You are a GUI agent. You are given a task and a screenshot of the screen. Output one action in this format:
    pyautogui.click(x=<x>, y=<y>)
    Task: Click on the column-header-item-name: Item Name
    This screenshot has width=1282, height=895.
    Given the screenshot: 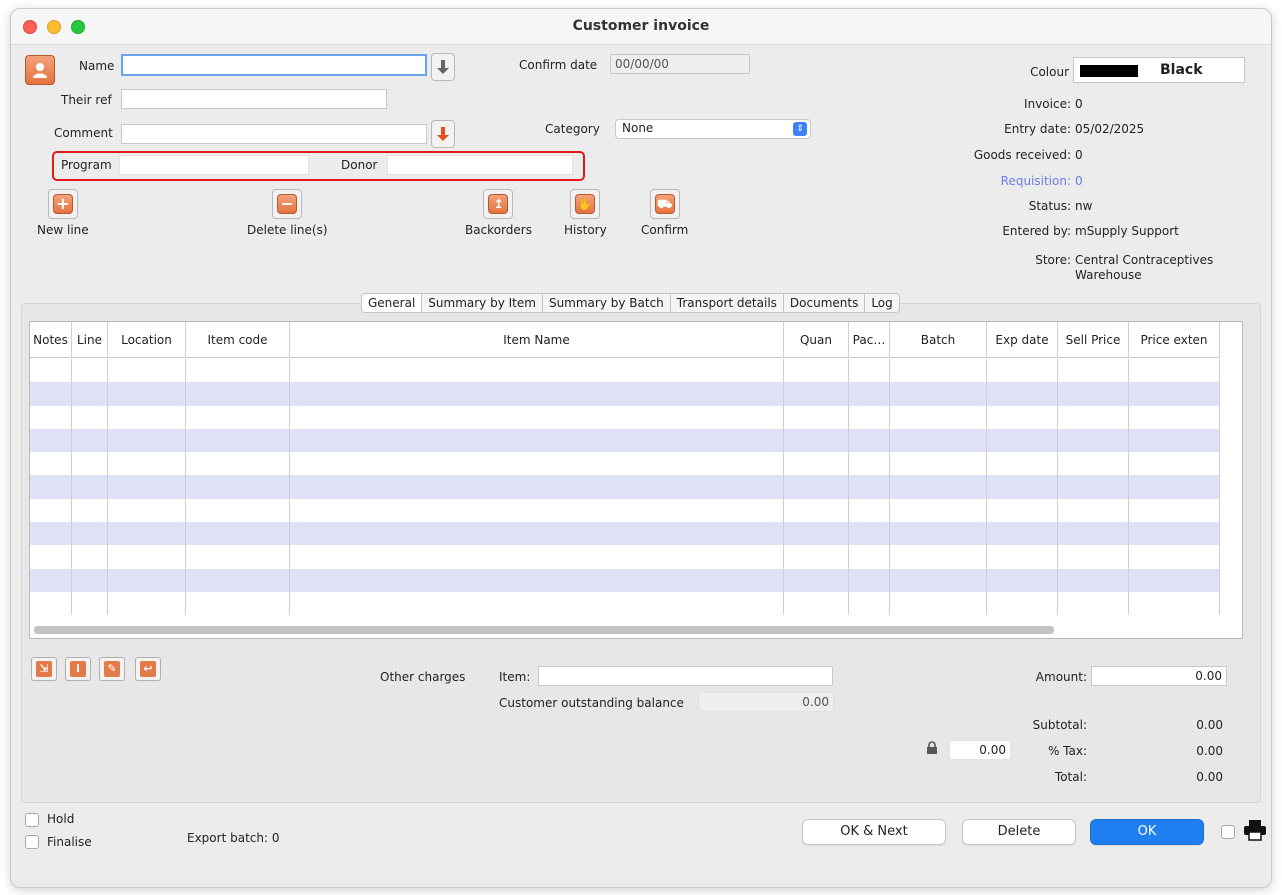 What is the action you would take?
    pyautogui.click(x=537, y=340)
    